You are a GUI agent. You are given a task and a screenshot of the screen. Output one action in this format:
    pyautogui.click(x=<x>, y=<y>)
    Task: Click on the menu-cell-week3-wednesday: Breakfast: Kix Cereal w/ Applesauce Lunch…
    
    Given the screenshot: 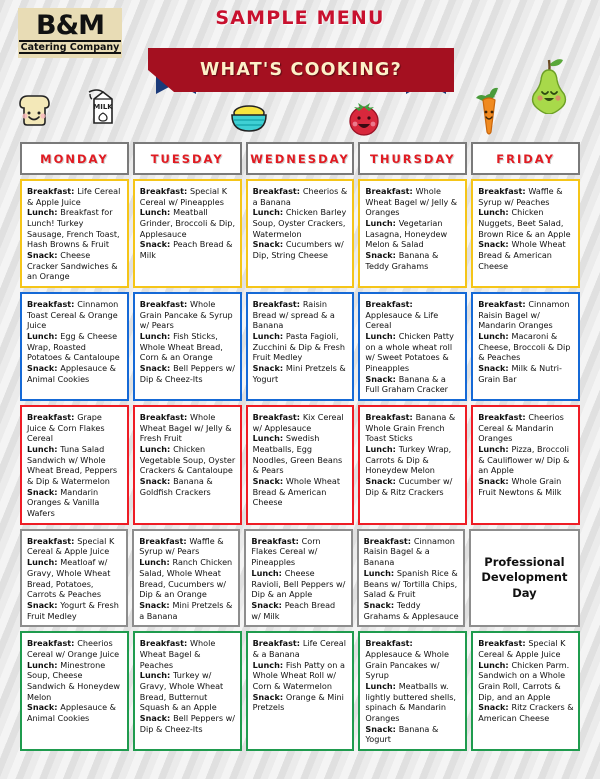 What is the action you would take?
    pyautogui.click(x=300, y=465)
    